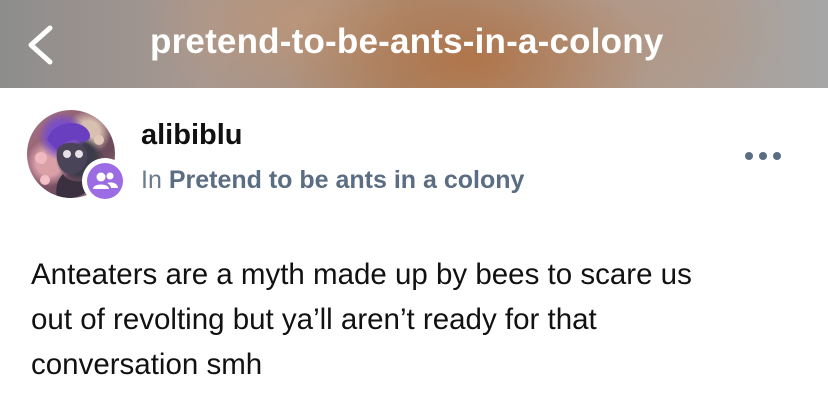 This screenshot has width=828, height=409. Describe the element at coordinates (192, 135) in the screenshot. I see `author-name: alibiblu` at that location.